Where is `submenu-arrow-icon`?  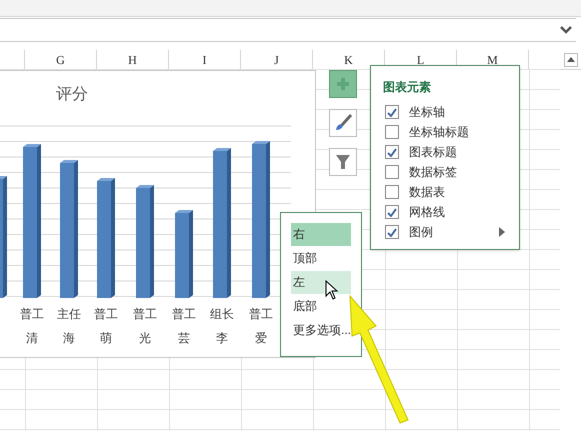 submenu-arrow-icon is located at coordinates (502, 232).